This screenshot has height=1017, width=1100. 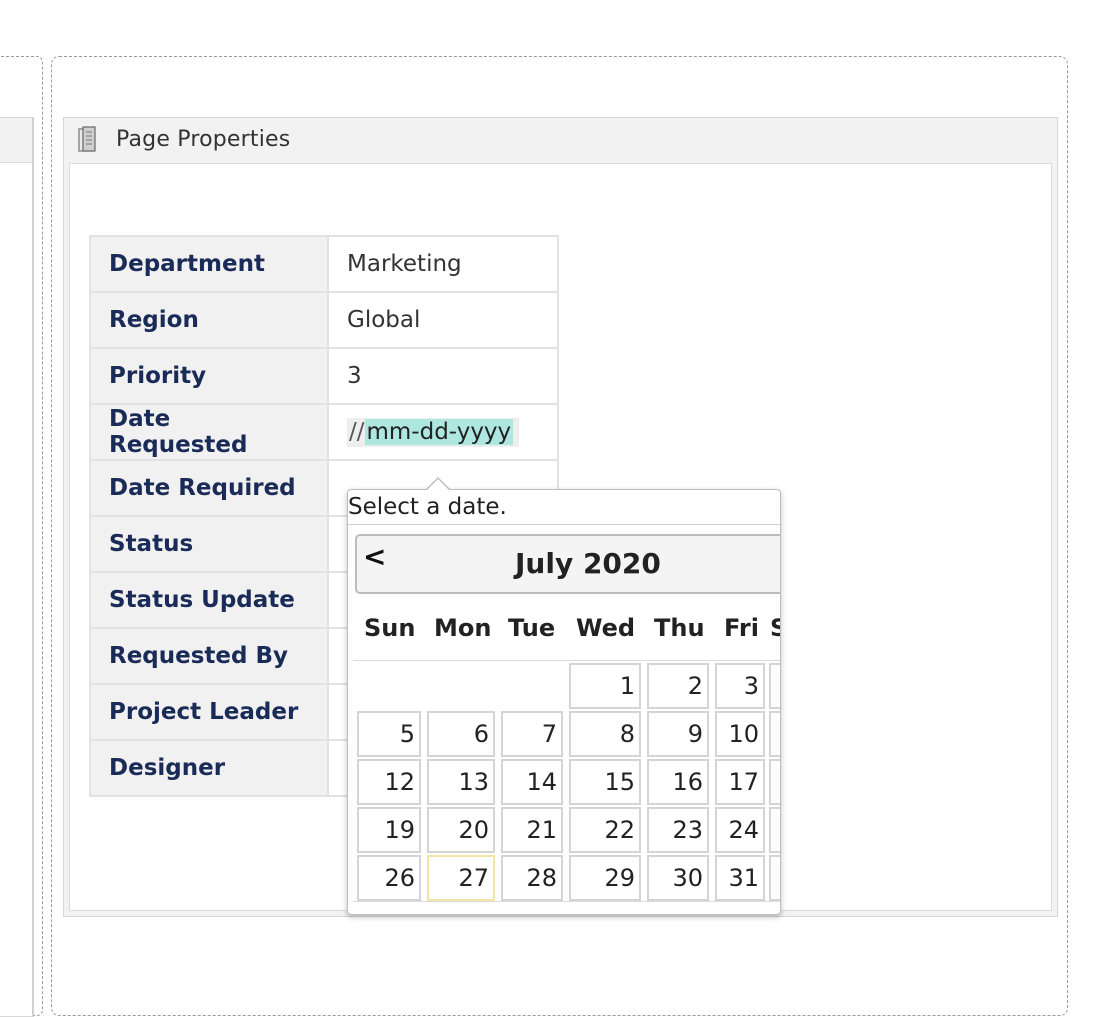 What do you see at coordinates (439, 431) in the screenshot?
I see `date-input-mask: mm-dd-yyyy` at bounding box center [439, 431].